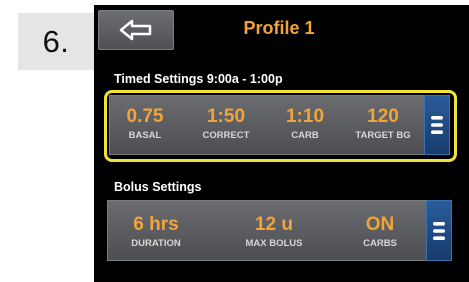 This screenshot has width=469, height=282. What do you see at coordinates (305, 116) in the screenshot?
I see `carb-ratio-value: 1:10` at bounding box center [305, 116].